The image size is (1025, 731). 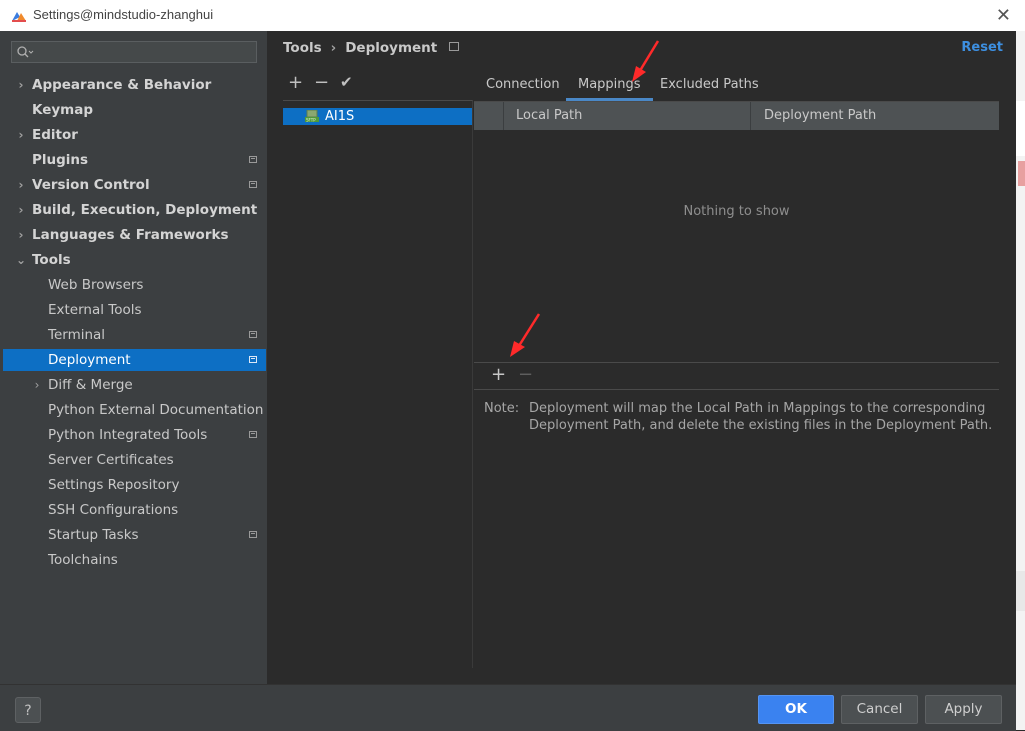 I want to click on window-title-bar: Settings@mindstudio-zhanghui ✕, so click(x=512, y=15).